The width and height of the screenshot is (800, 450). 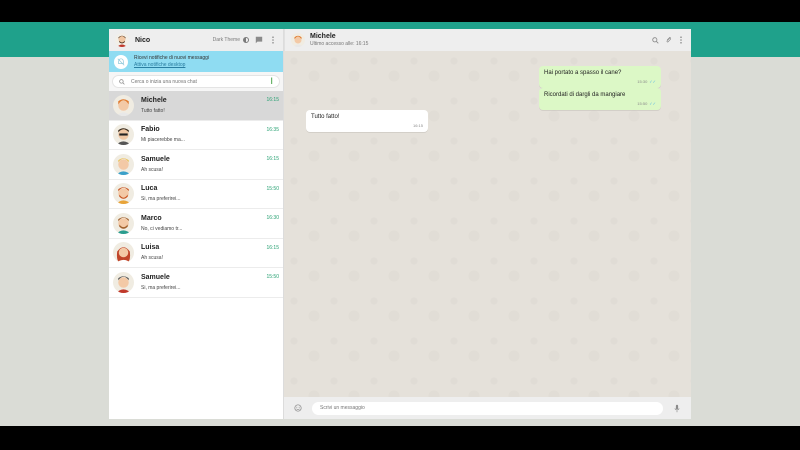 What do you see at coordinates (210, 129) in the screenshot?
I see `chat-item-top: Fabio 16:35` at bounding box center [210, 129].